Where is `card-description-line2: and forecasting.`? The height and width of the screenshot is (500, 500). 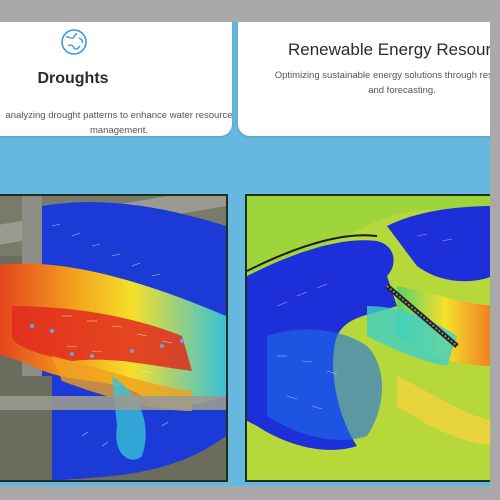 card-description-line2: and forecasting. is located at coordinates (402, 90).